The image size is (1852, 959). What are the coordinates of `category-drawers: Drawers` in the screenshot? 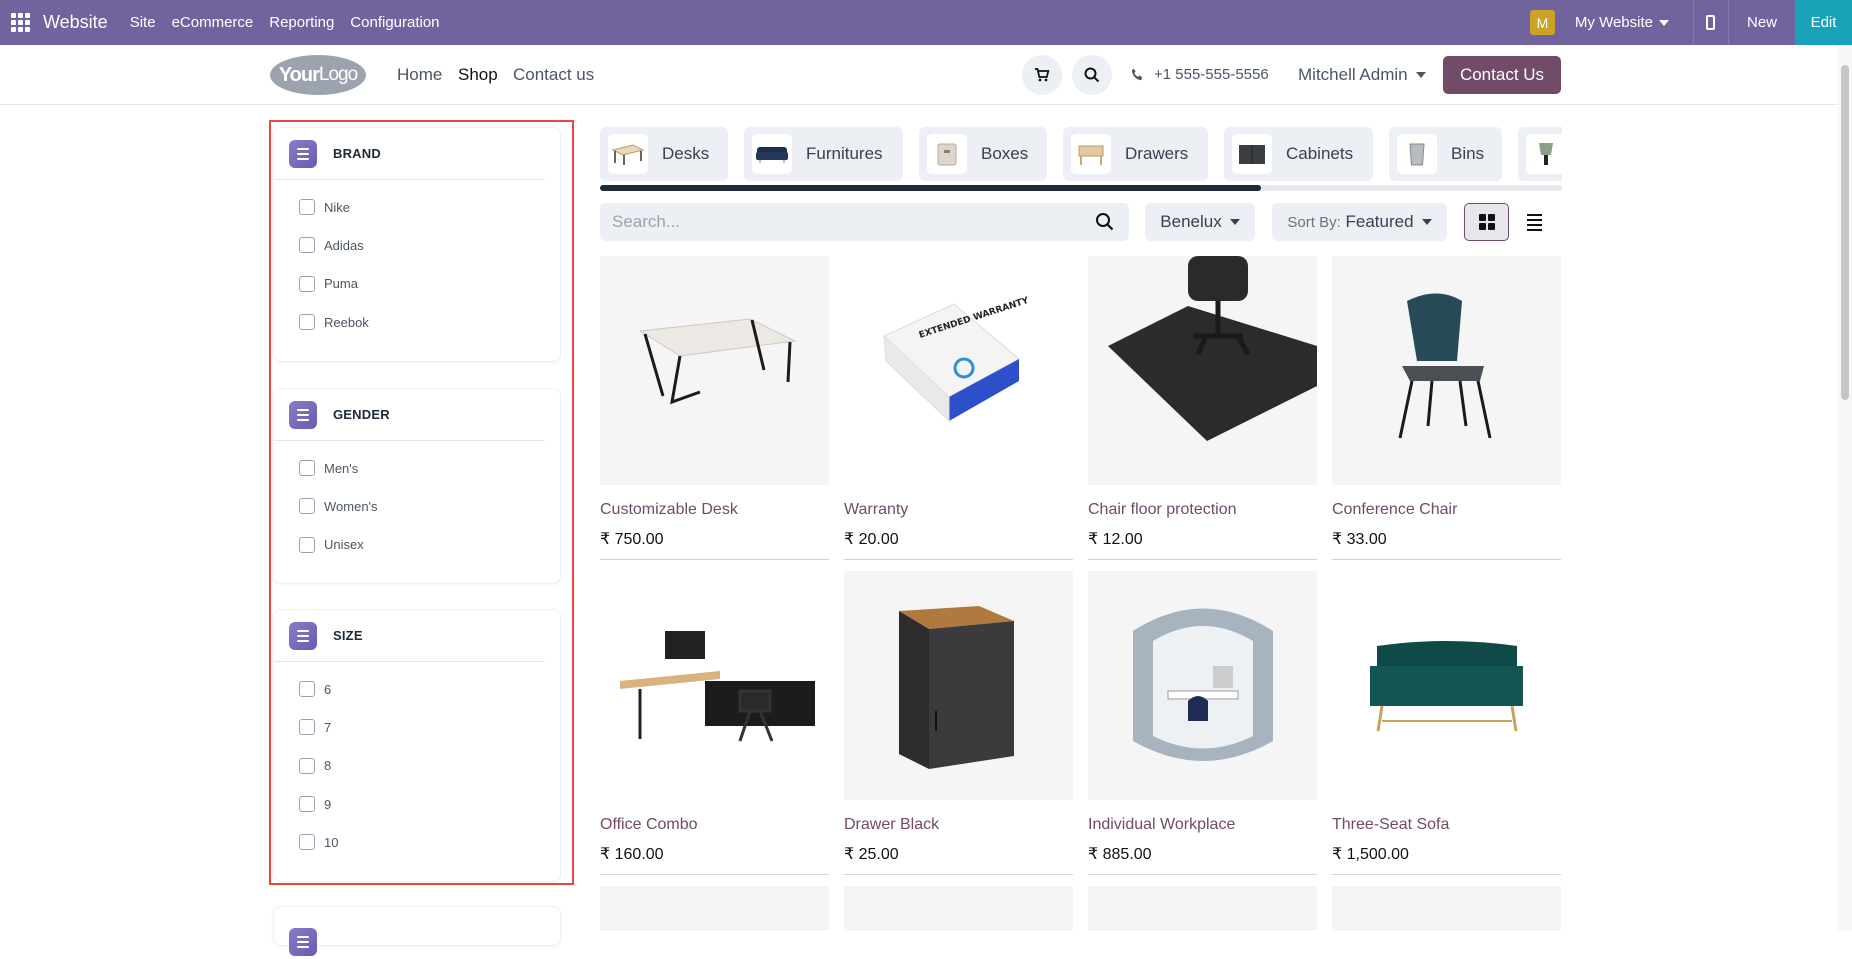 It's located at (1135, 154).